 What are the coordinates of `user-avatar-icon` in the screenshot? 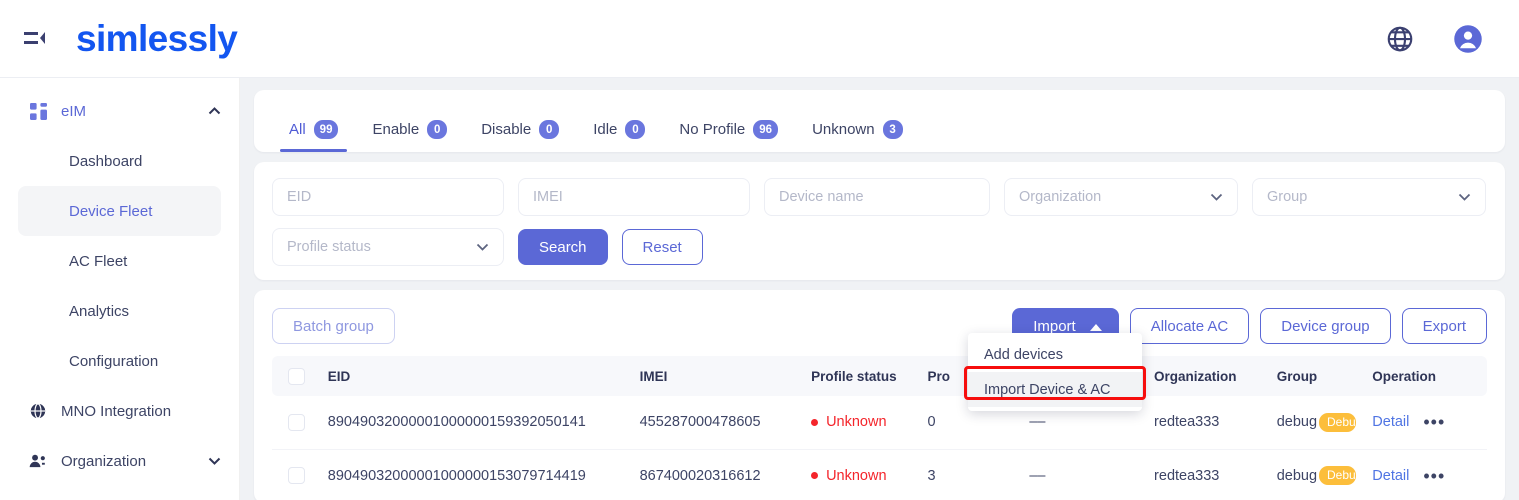 It's located at (1468, 39).